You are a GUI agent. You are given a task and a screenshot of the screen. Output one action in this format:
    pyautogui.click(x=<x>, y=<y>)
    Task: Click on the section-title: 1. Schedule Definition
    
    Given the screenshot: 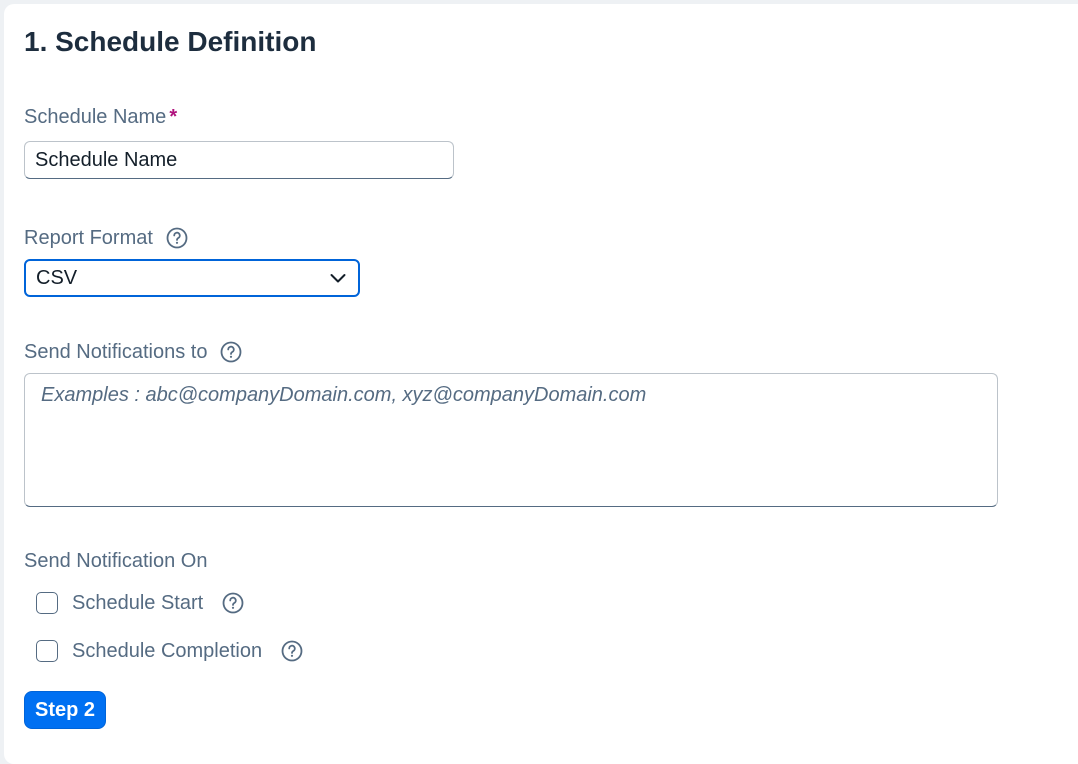 What is the action you would take?
    pyautogui.click(x=170, y=41)
    